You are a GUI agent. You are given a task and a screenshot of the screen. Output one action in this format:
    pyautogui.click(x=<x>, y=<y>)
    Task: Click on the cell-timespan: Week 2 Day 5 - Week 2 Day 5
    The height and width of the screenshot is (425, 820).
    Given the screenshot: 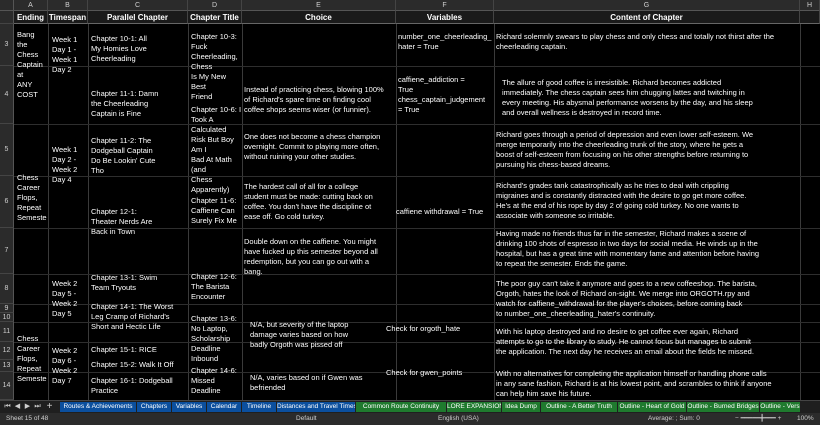 What is the action you would take?
    pyautogui.click(x=70, y=299)
    